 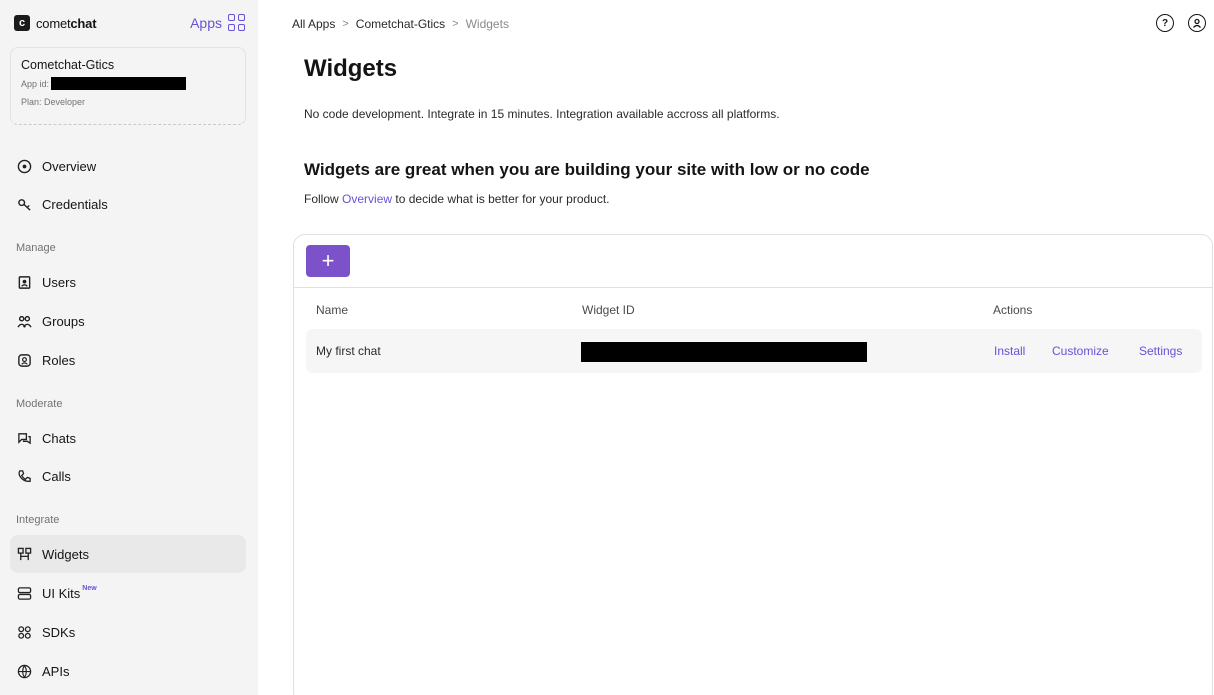 What do you see at coordinates (59, 360) in the screenshot?
I see `sidebar-item-label: Roles` at bounding box center [59, 360].